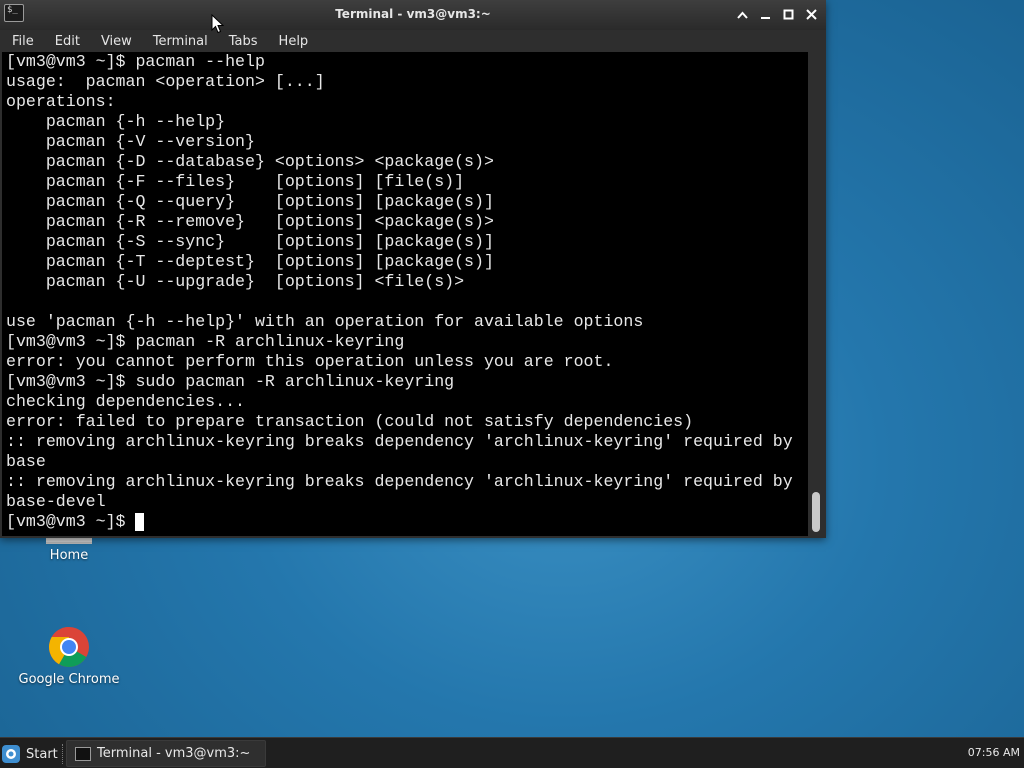 This screenshot has width=1024, height=768. What do you see at coordinates (116, 121) in the screenshot?
I see `terminal-line: pacman {-h --help}` at bounding box center [116, 121].